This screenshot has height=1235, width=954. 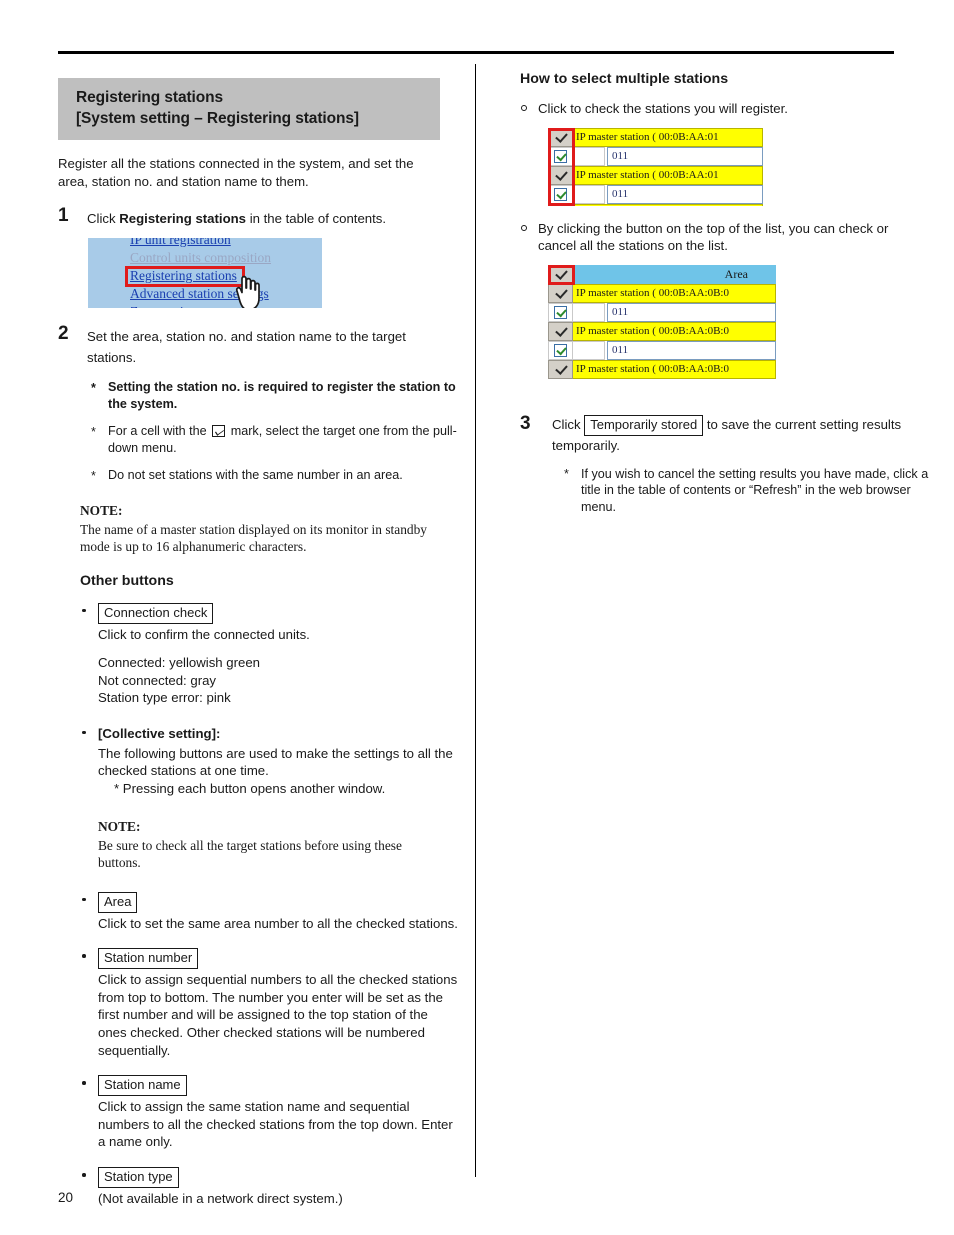 I want to click on area-button: Area, so click(x=118, y=902).